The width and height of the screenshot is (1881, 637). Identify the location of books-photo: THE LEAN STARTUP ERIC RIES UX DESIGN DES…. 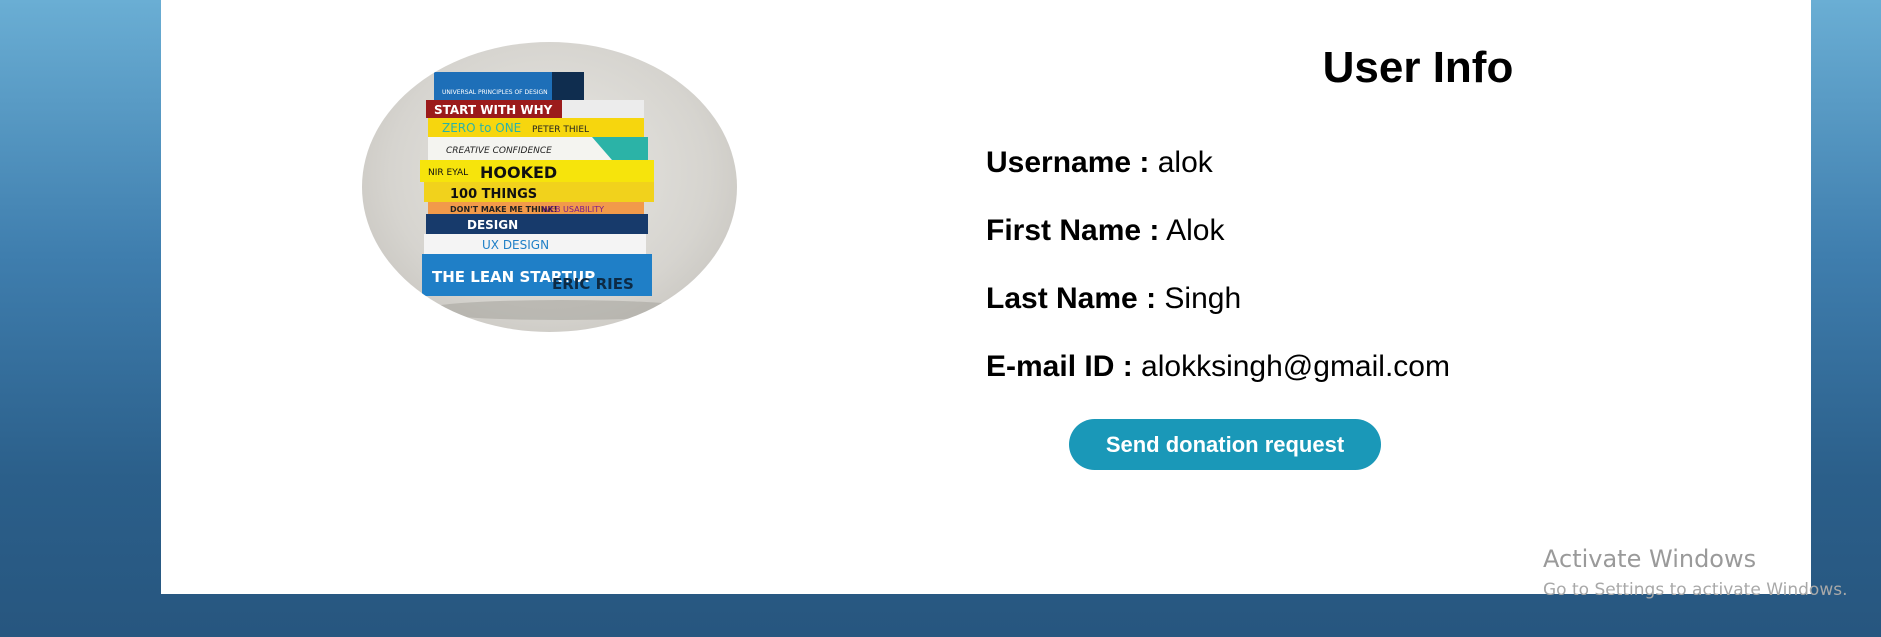
(549, 187).